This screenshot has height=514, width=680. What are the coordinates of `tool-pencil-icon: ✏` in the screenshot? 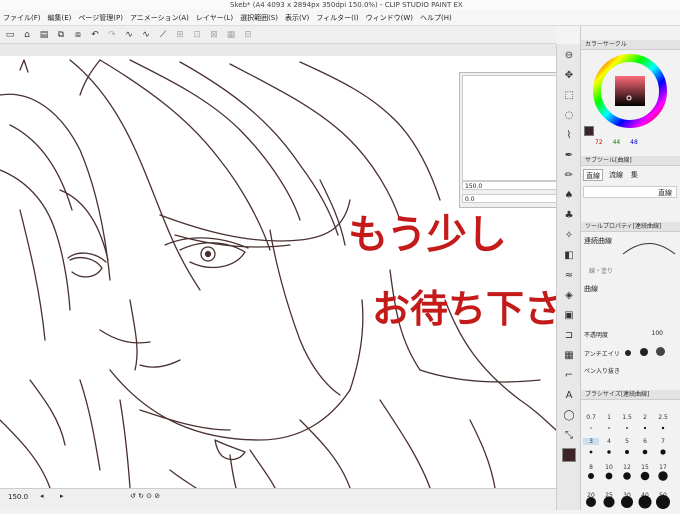 It's located at (569, 175).